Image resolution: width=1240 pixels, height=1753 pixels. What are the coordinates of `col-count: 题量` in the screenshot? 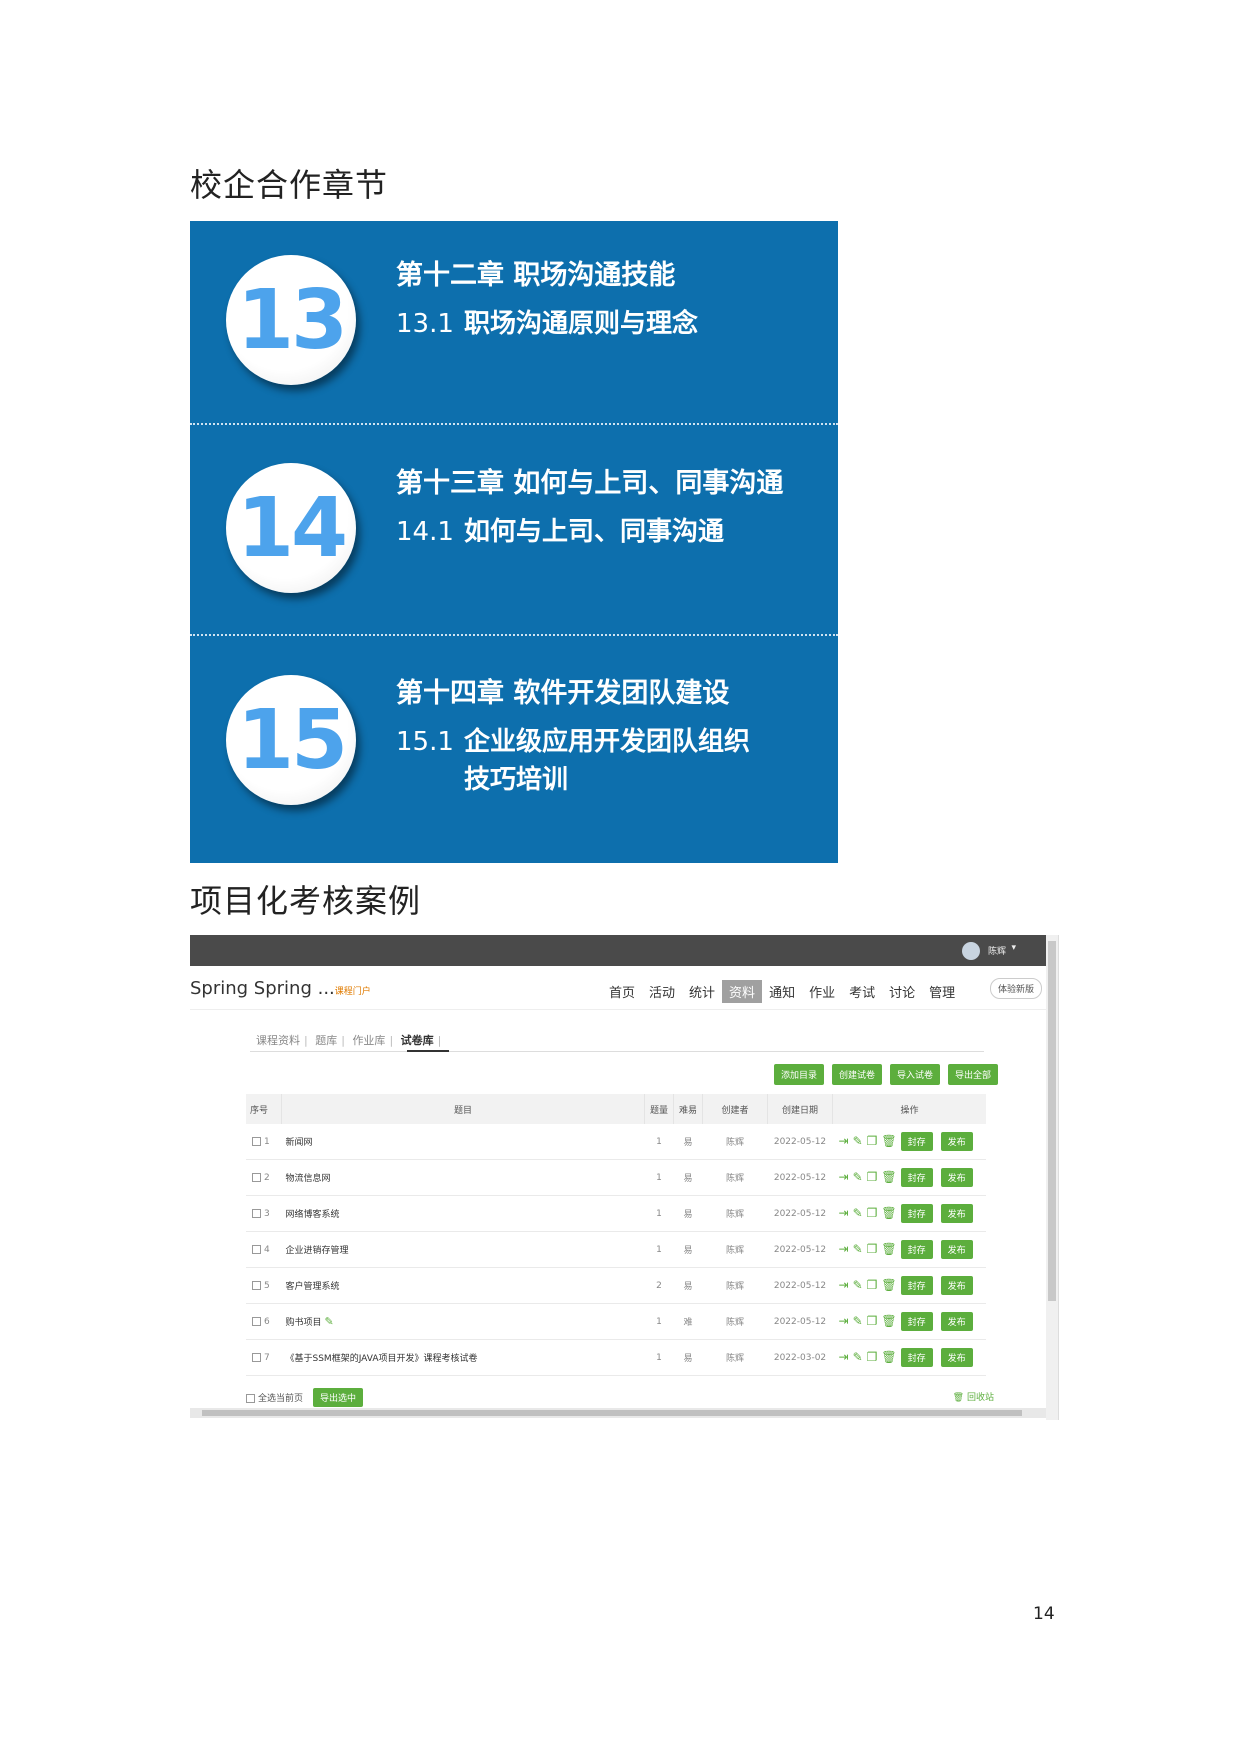 It's located at (659, 1109).